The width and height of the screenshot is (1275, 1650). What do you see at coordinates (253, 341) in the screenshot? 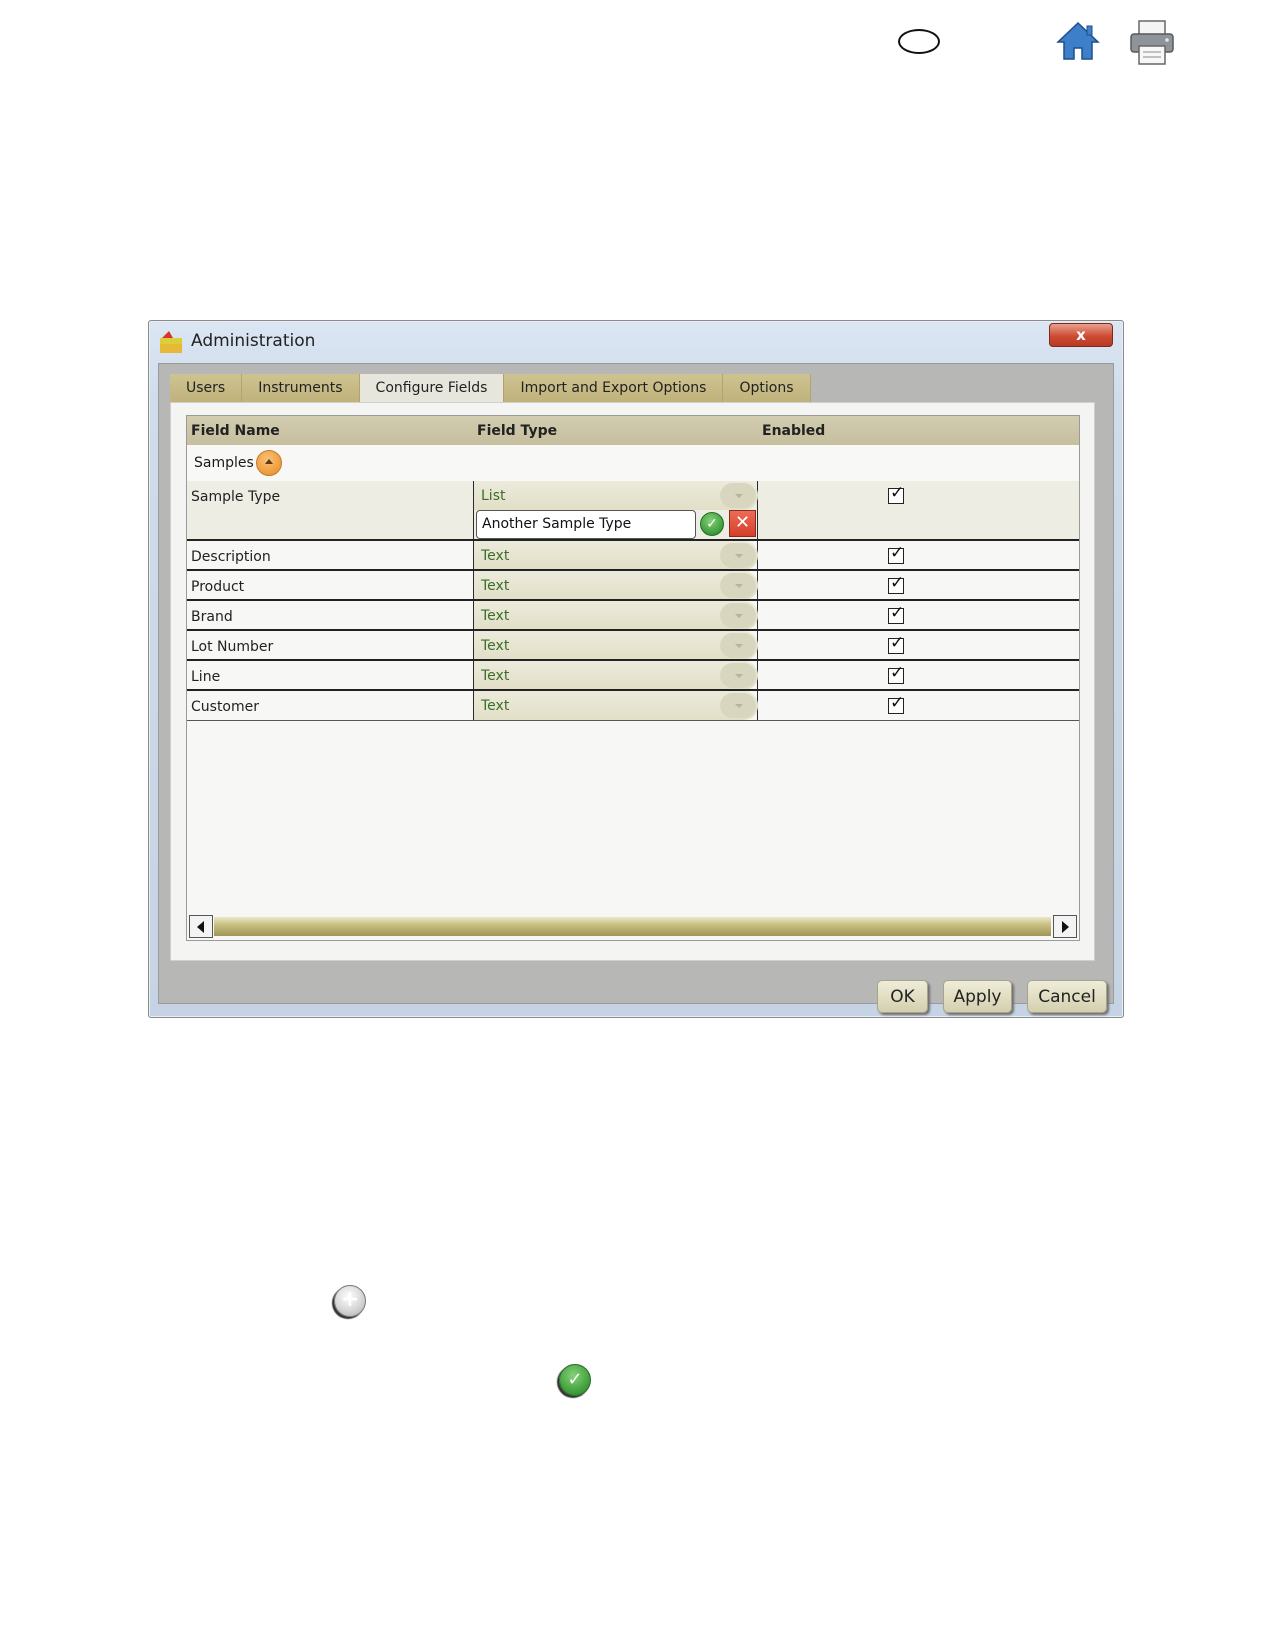
I see `window-title: Administration` at bounding box center [253, 341].